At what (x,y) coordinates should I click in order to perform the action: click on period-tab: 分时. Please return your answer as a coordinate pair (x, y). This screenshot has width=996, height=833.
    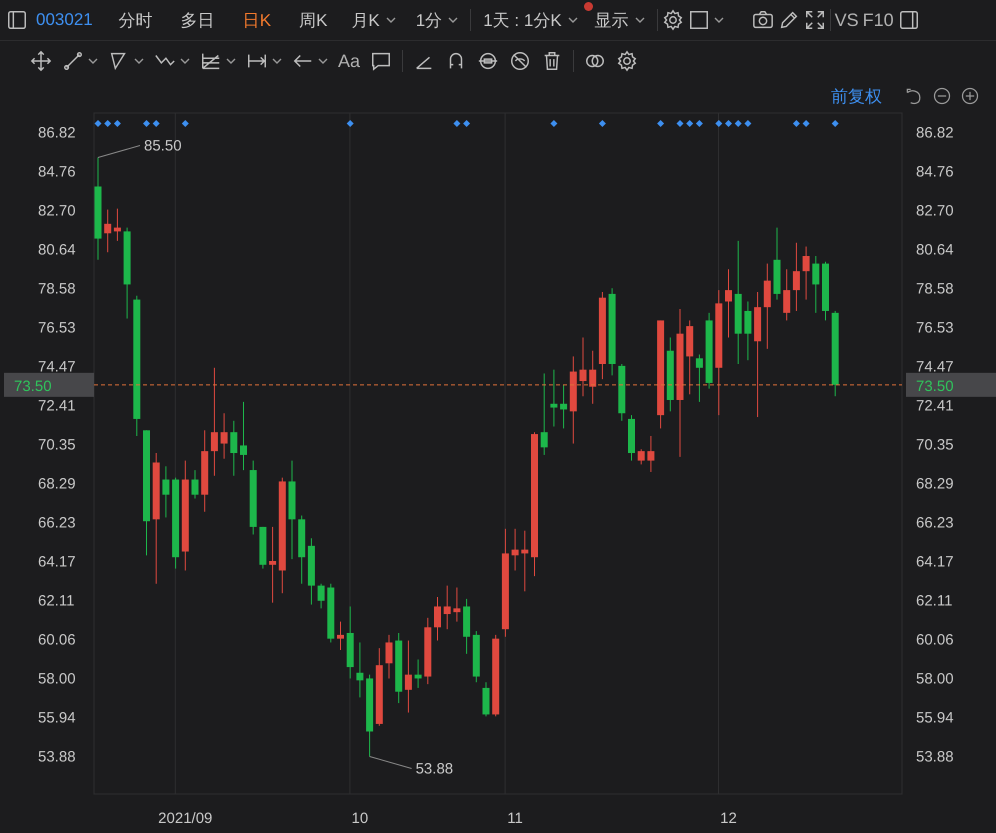
    Looking at the image, I should click on (135, 20).